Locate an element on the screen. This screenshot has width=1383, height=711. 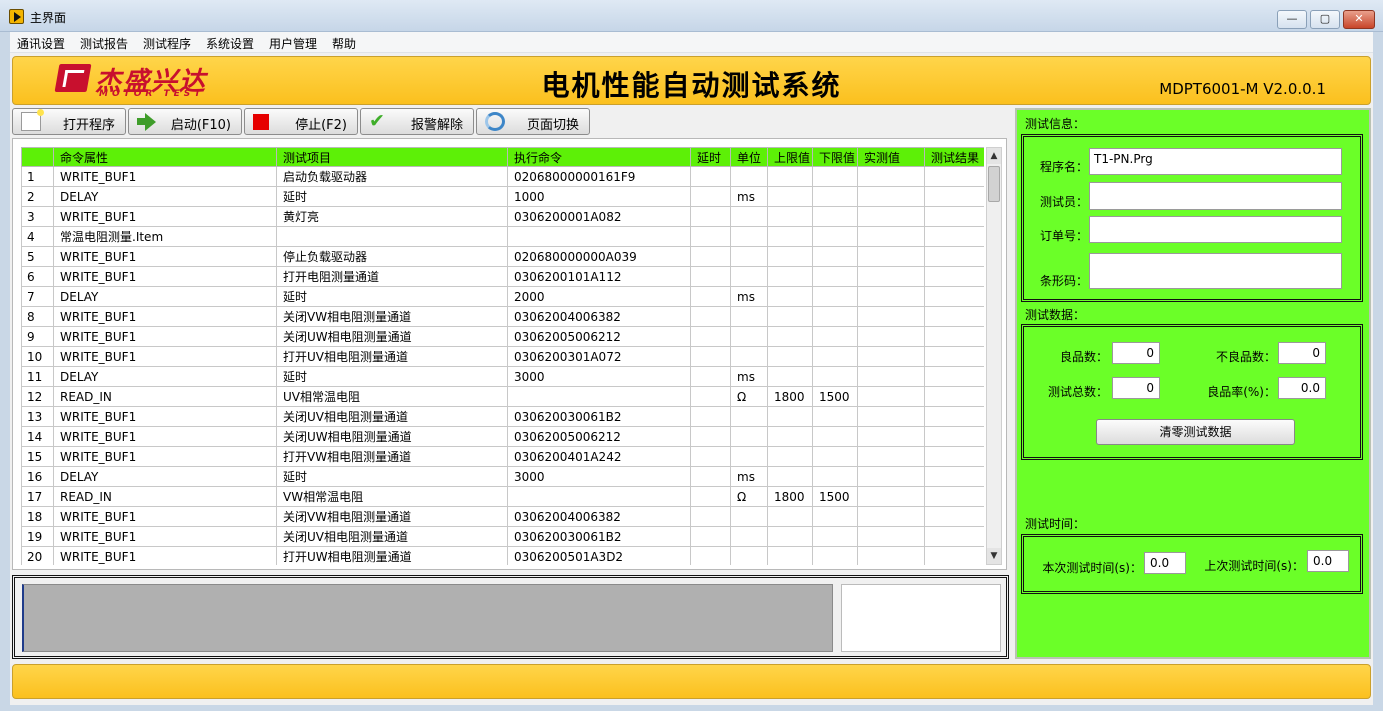
menu-help: 帮助 is located at coordinates (344, 43).